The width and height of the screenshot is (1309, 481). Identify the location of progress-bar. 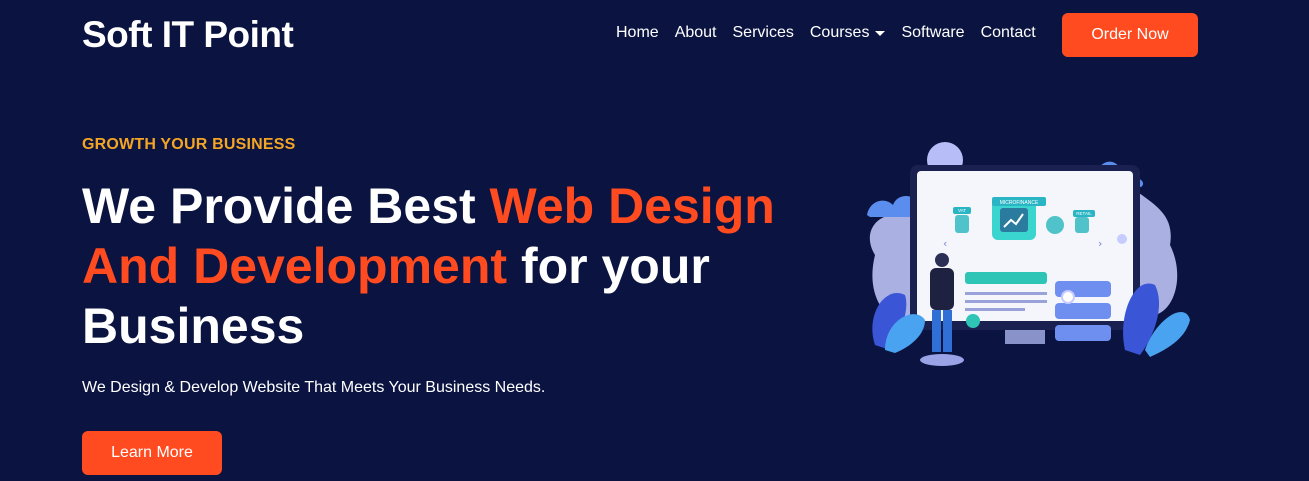
(1006, 278).